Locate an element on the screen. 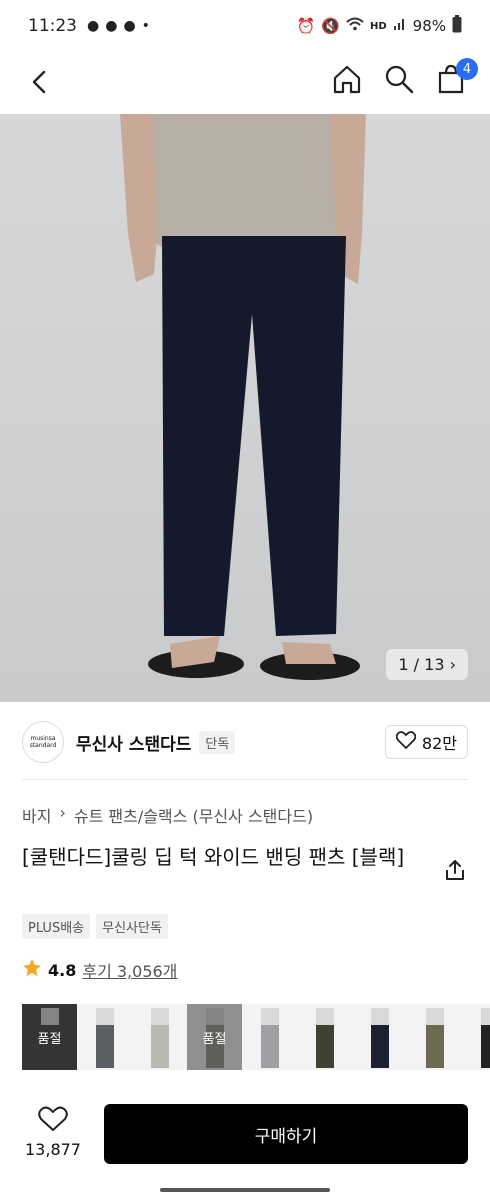 Image resolution: width=490 pixels, height=1200 pixels. home-icon is located at coordinates (347, 79).